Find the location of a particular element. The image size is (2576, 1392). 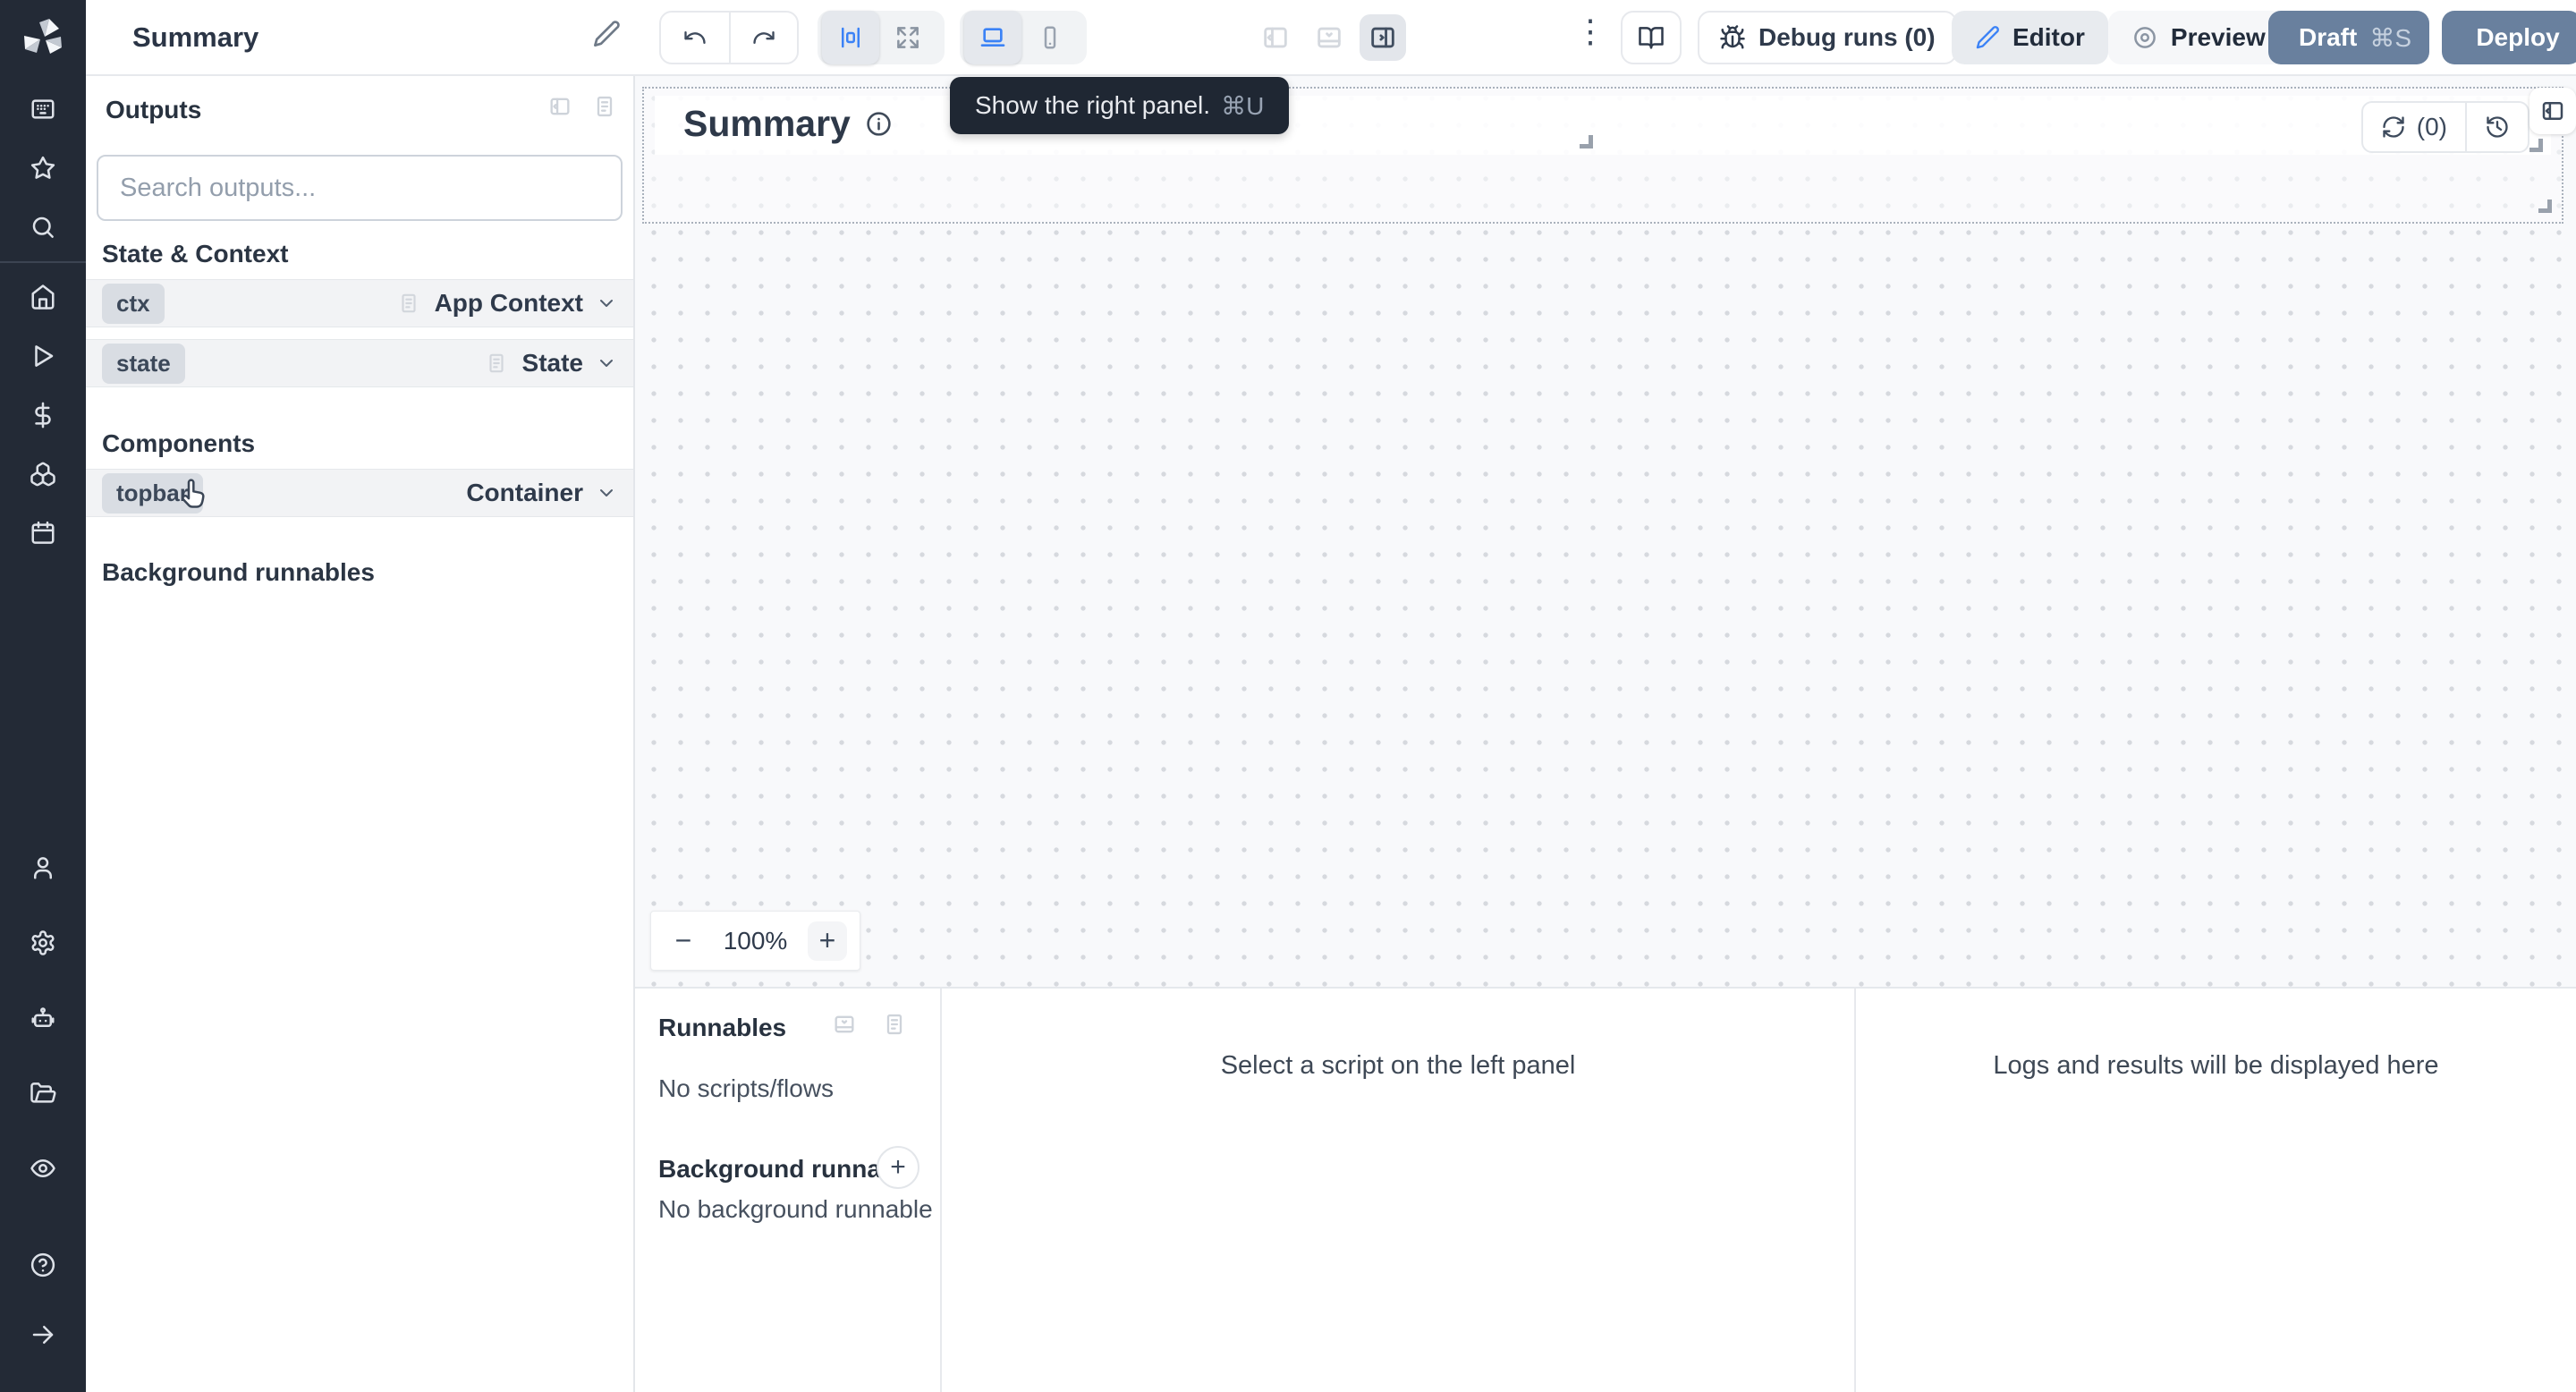

full-width-button is located at coordinates (907, 37).